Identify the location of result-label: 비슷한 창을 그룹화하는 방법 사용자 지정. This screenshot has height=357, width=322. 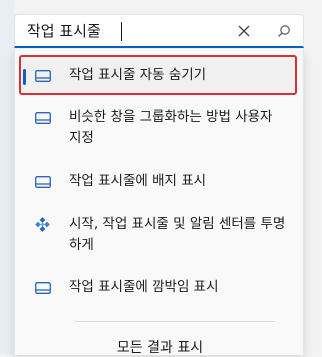
(171, 127).